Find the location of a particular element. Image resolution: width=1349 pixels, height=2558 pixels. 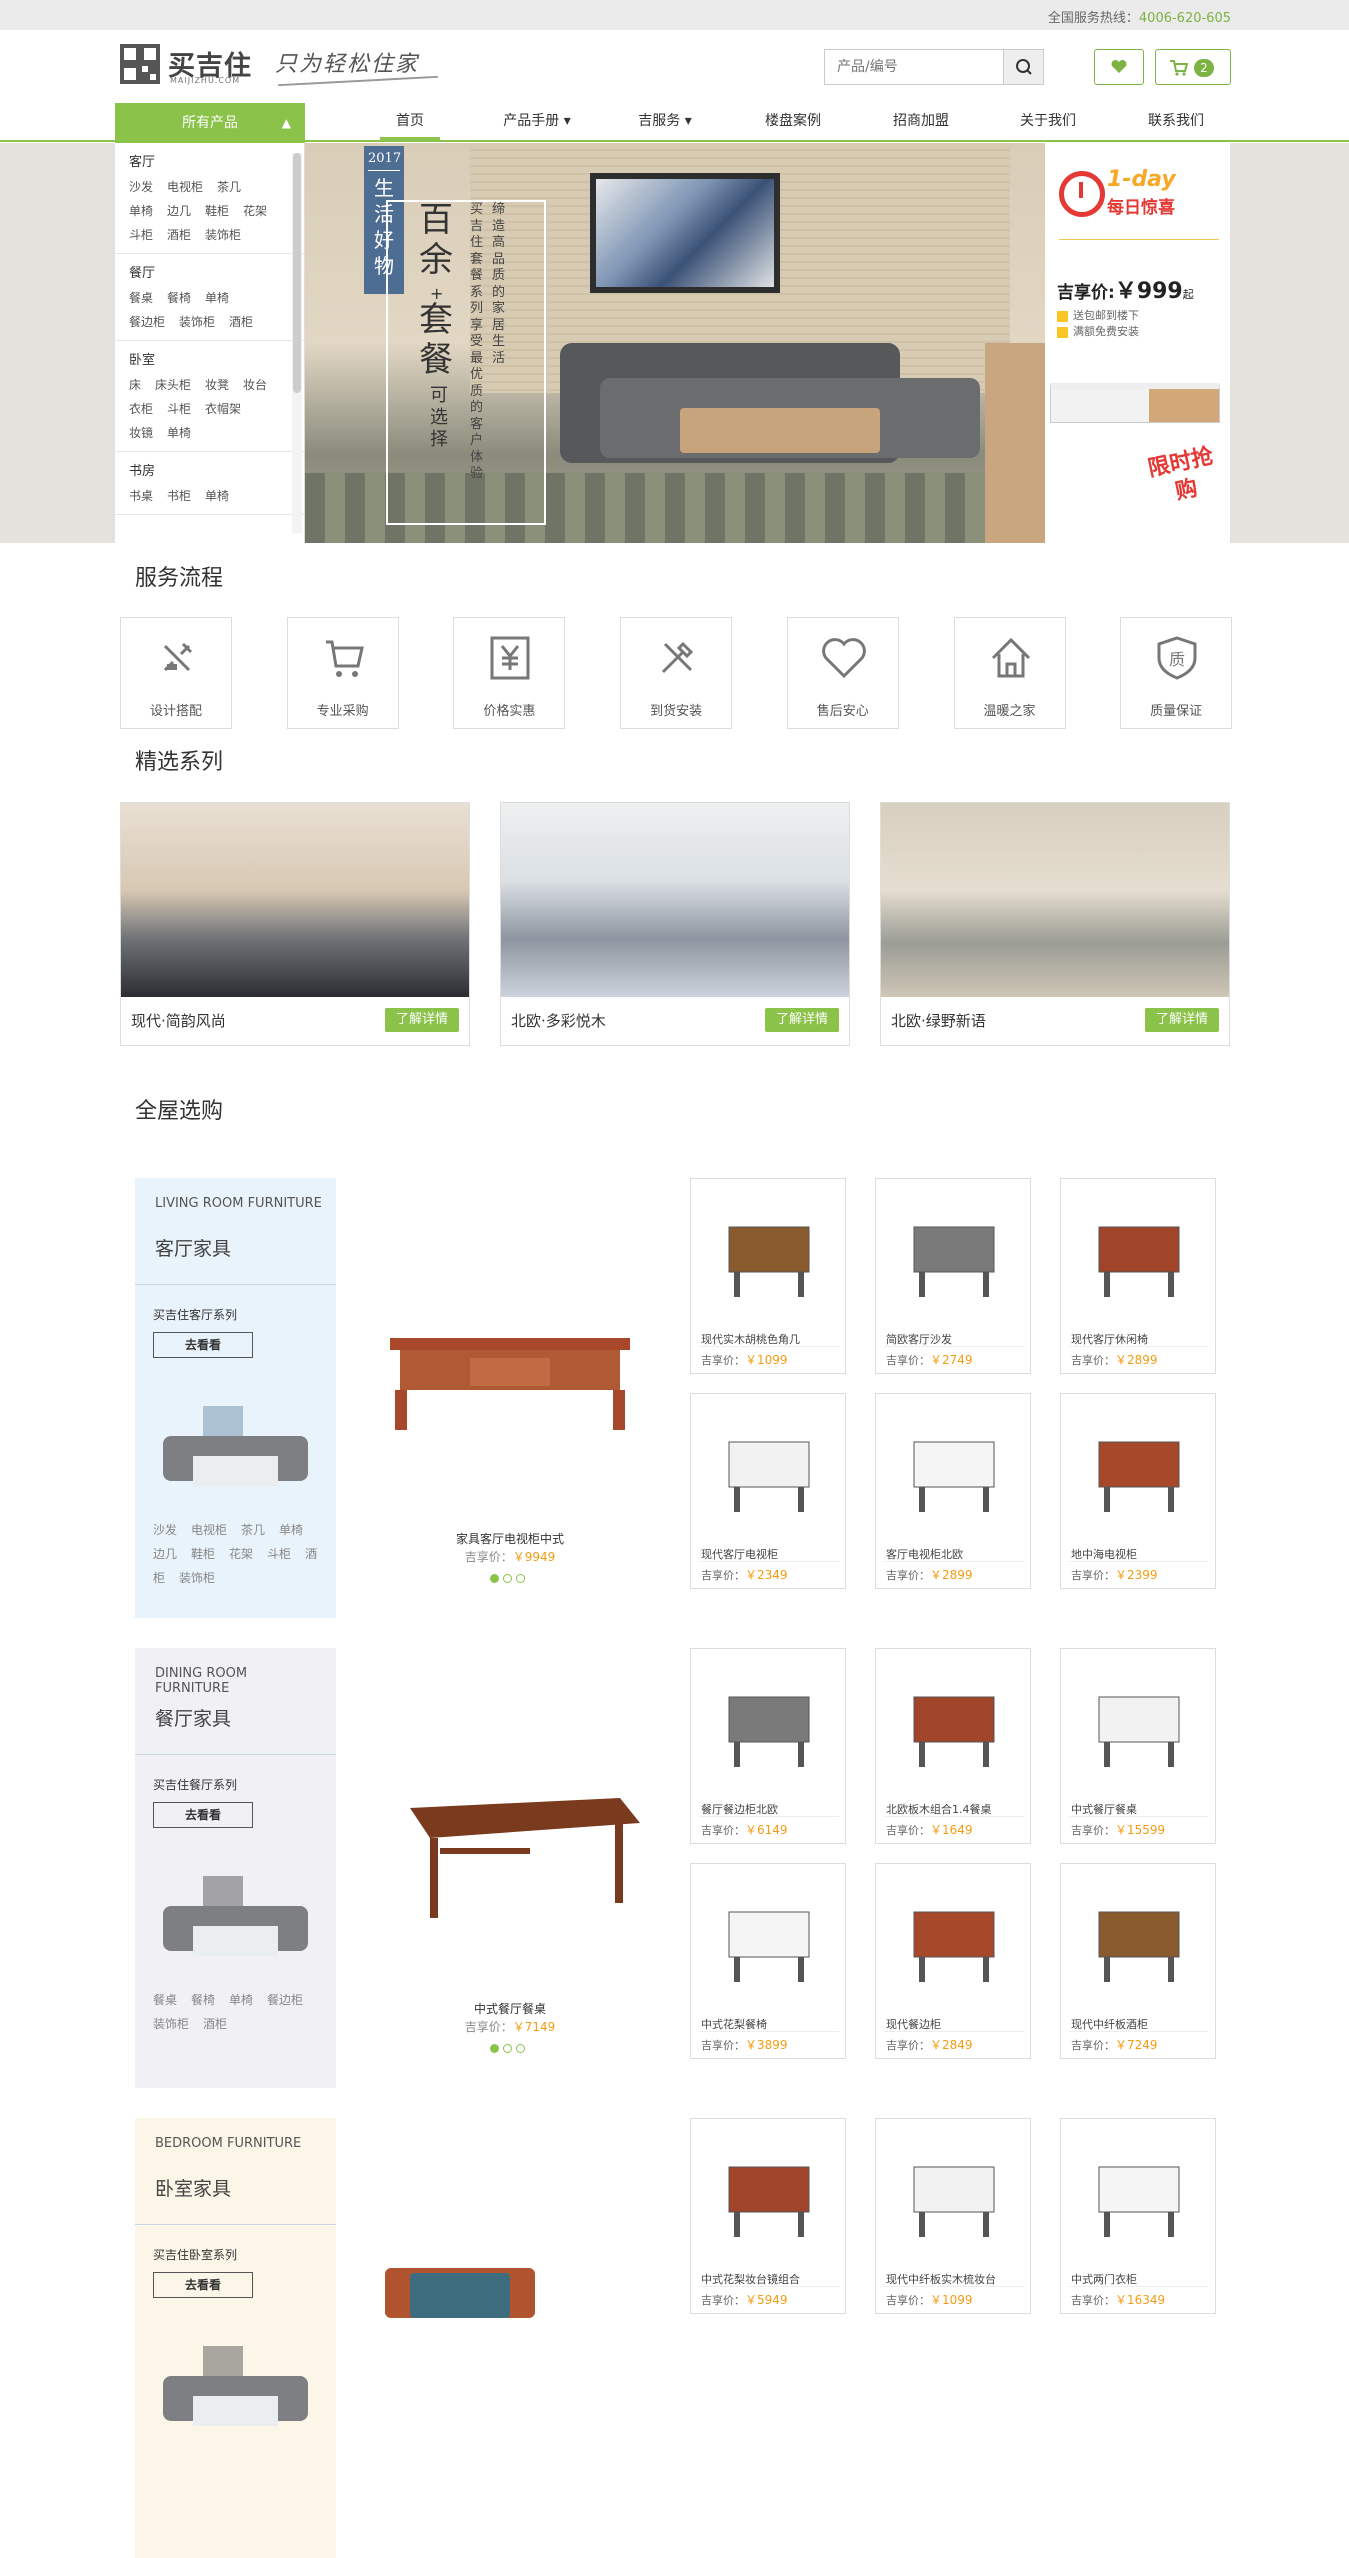

nav-home: 首页 is located at coordinates (410, 125).